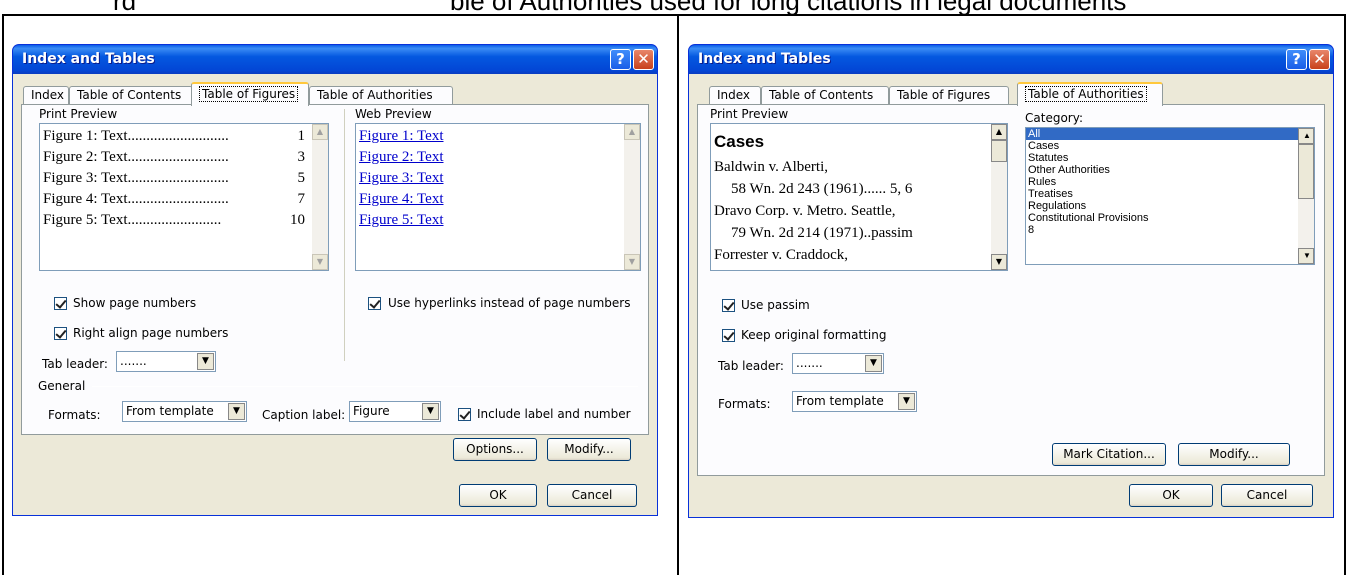  What do you see at coordinates (1170, 182) in the screenshot?
I see `category-item: Rules` at bounding box center [1170, 182].